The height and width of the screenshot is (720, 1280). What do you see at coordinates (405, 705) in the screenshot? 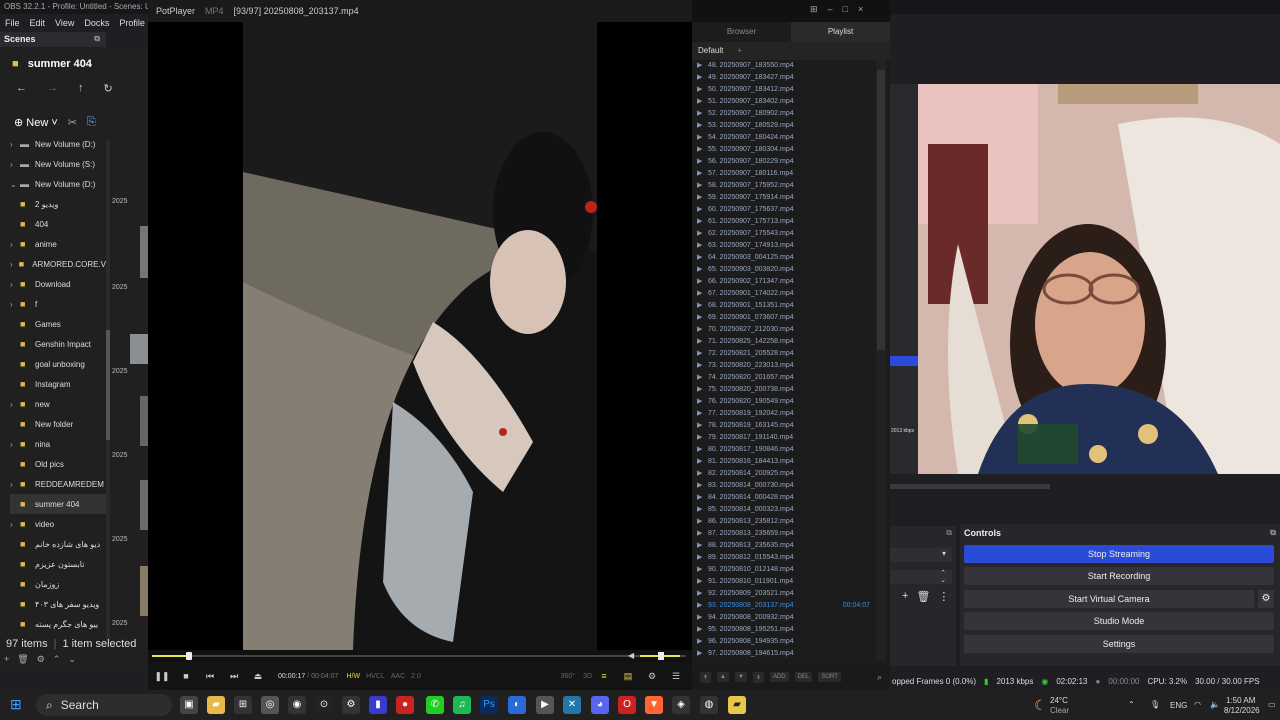
I see `record-app-icon: ●` at bounding box center [405, 705].